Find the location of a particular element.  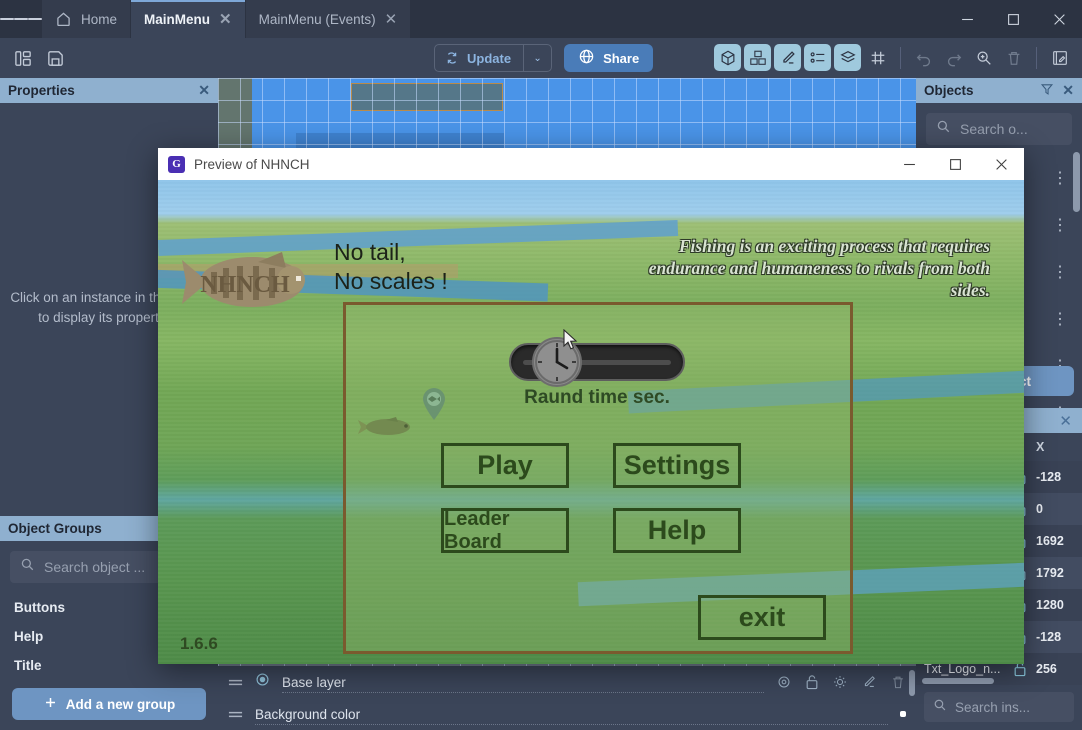

background-color-swatch is located at coordinates (903, 714).